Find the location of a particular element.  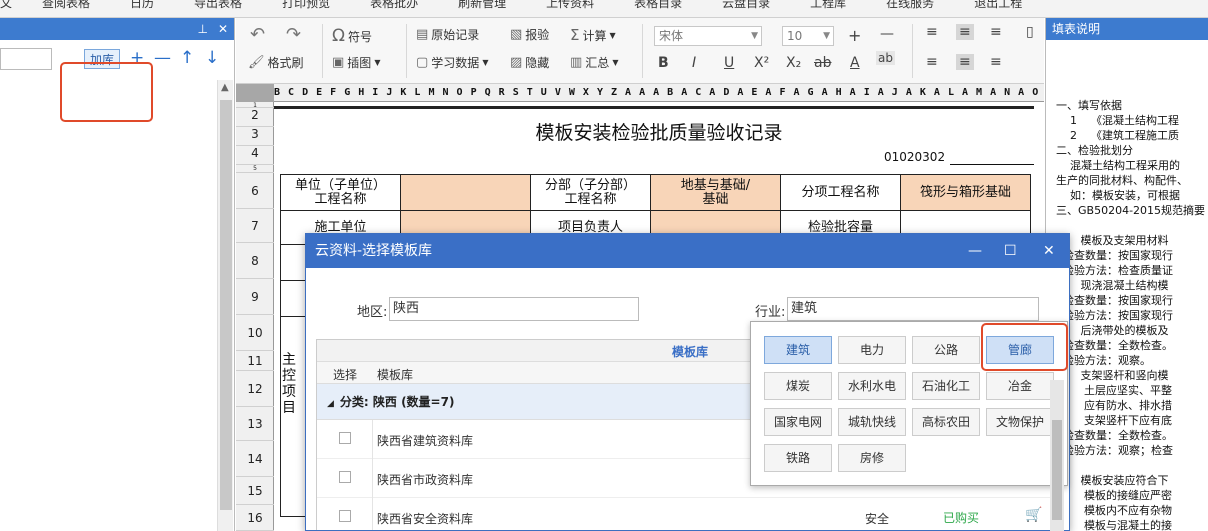

decrease-font-icon: — is located at coordinates (887, 34).